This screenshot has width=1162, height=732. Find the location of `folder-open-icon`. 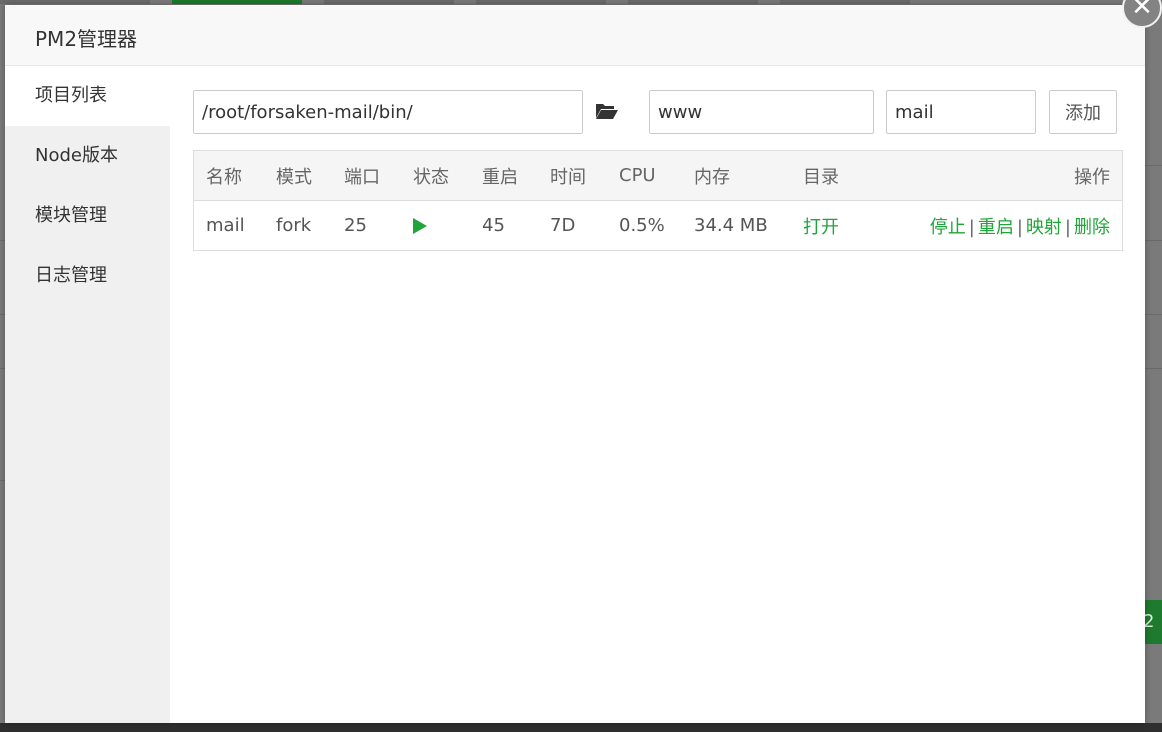

folder-open-icon is located at coordinates (607, 111).